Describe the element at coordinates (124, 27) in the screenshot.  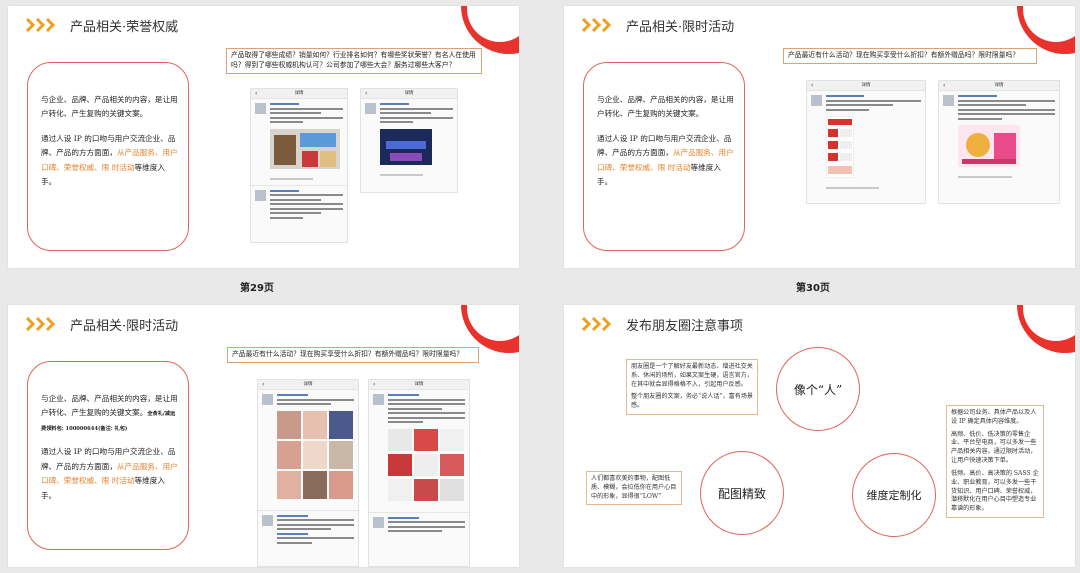
I see `slide-title: 产品相关·荣誉权威` at that location.